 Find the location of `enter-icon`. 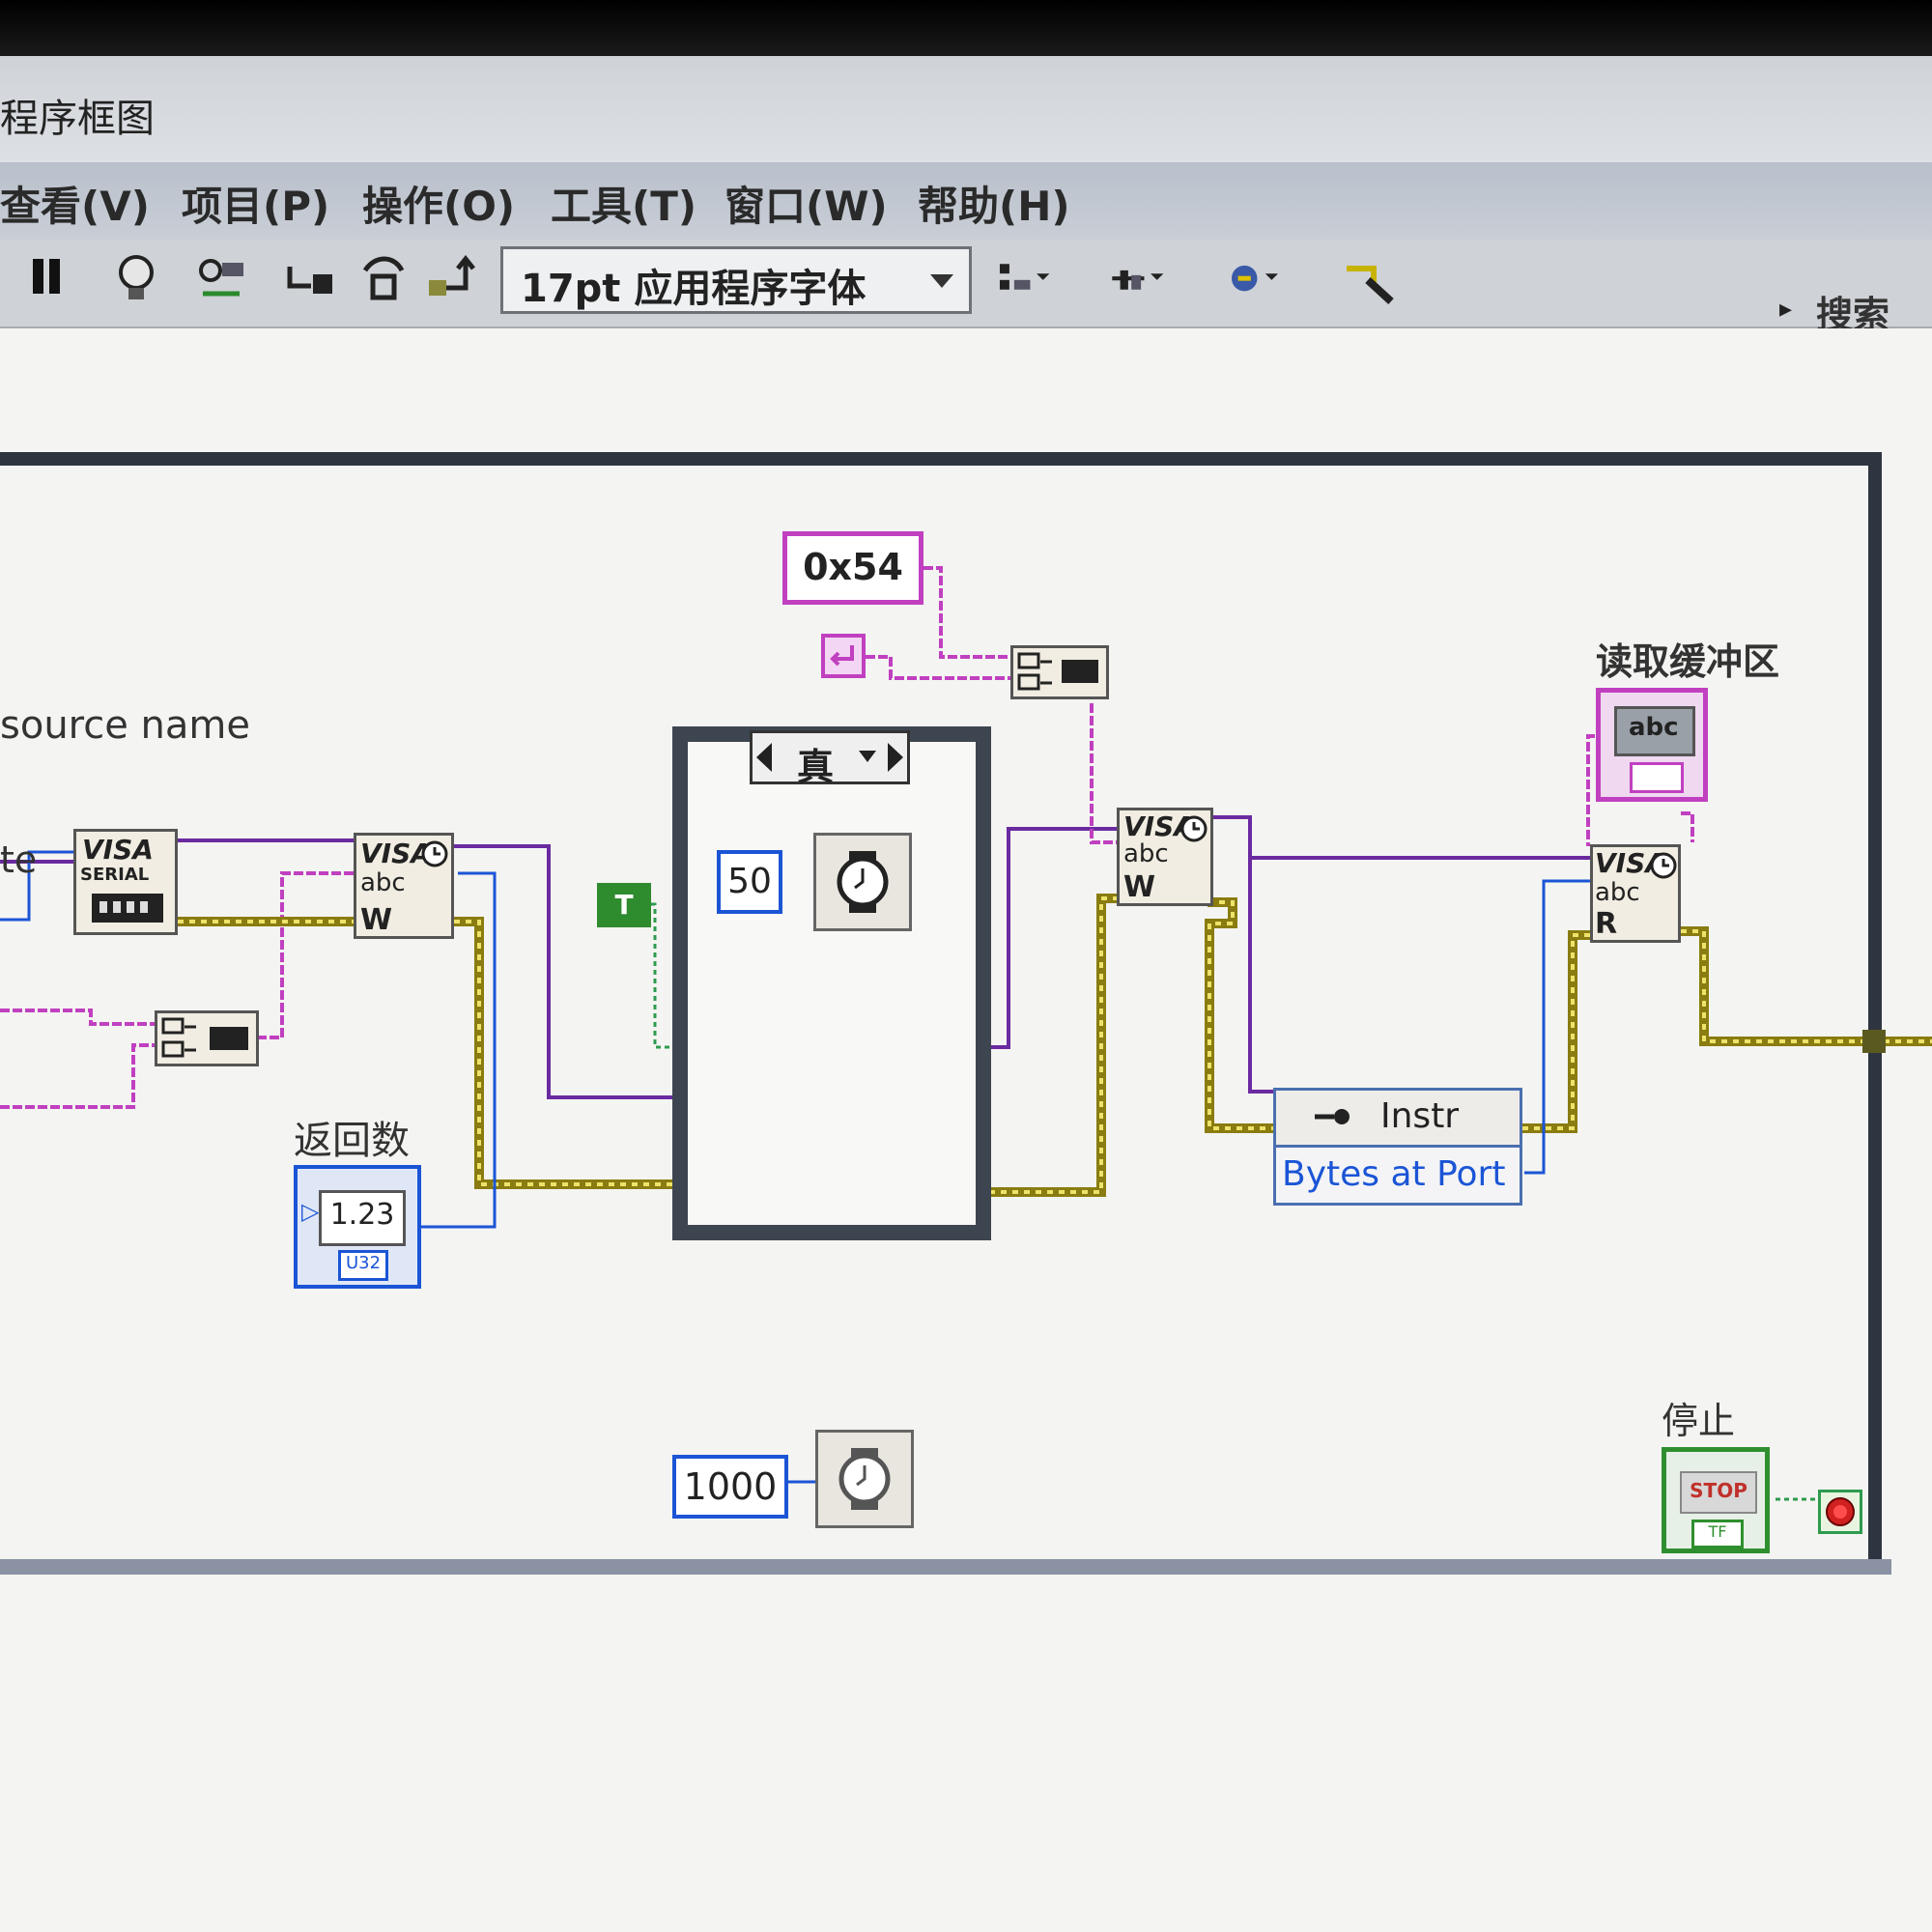

enter-icon is located at coordinates (842, 656).